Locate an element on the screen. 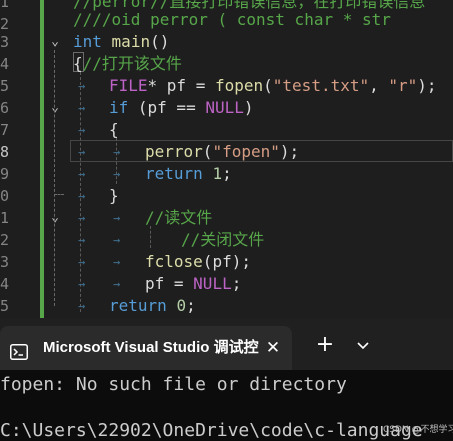 The width and height of the screenshot is (453, 441). code-line-4: {//打开该文件 is located at coordinates (127, 64).